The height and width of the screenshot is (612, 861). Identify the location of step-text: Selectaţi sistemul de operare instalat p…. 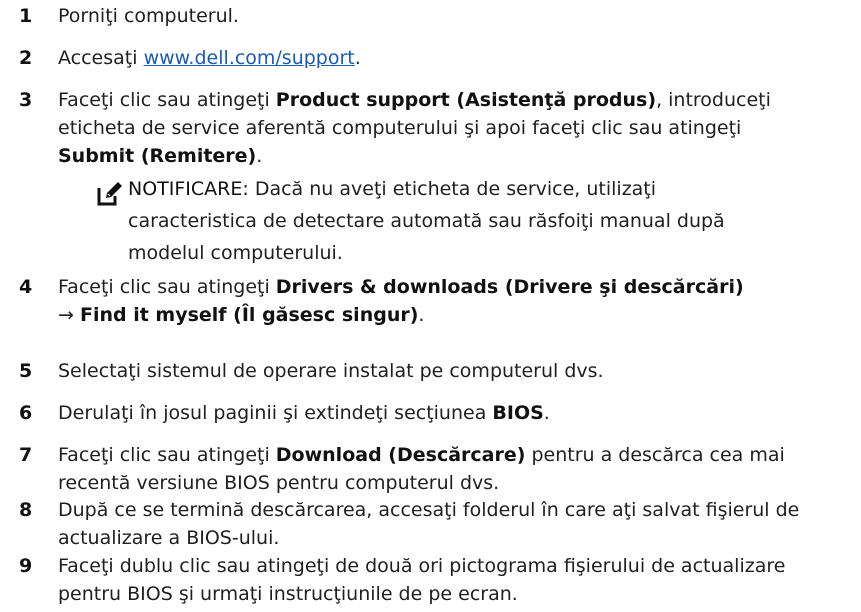
(457, 371).